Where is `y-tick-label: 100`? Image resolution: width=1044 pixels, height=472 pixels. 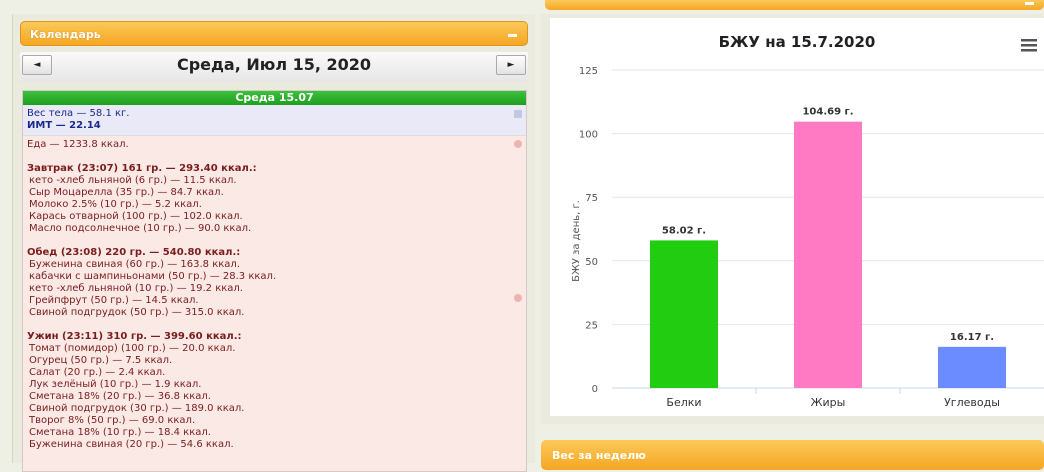
y-tick-label: 100 is located at coordinates (588, 135).